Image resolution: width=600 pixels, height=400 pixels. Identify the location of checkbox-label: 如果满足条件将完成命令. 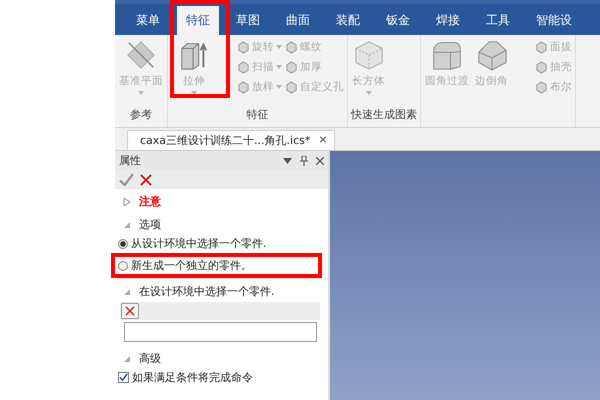
(192, 377).